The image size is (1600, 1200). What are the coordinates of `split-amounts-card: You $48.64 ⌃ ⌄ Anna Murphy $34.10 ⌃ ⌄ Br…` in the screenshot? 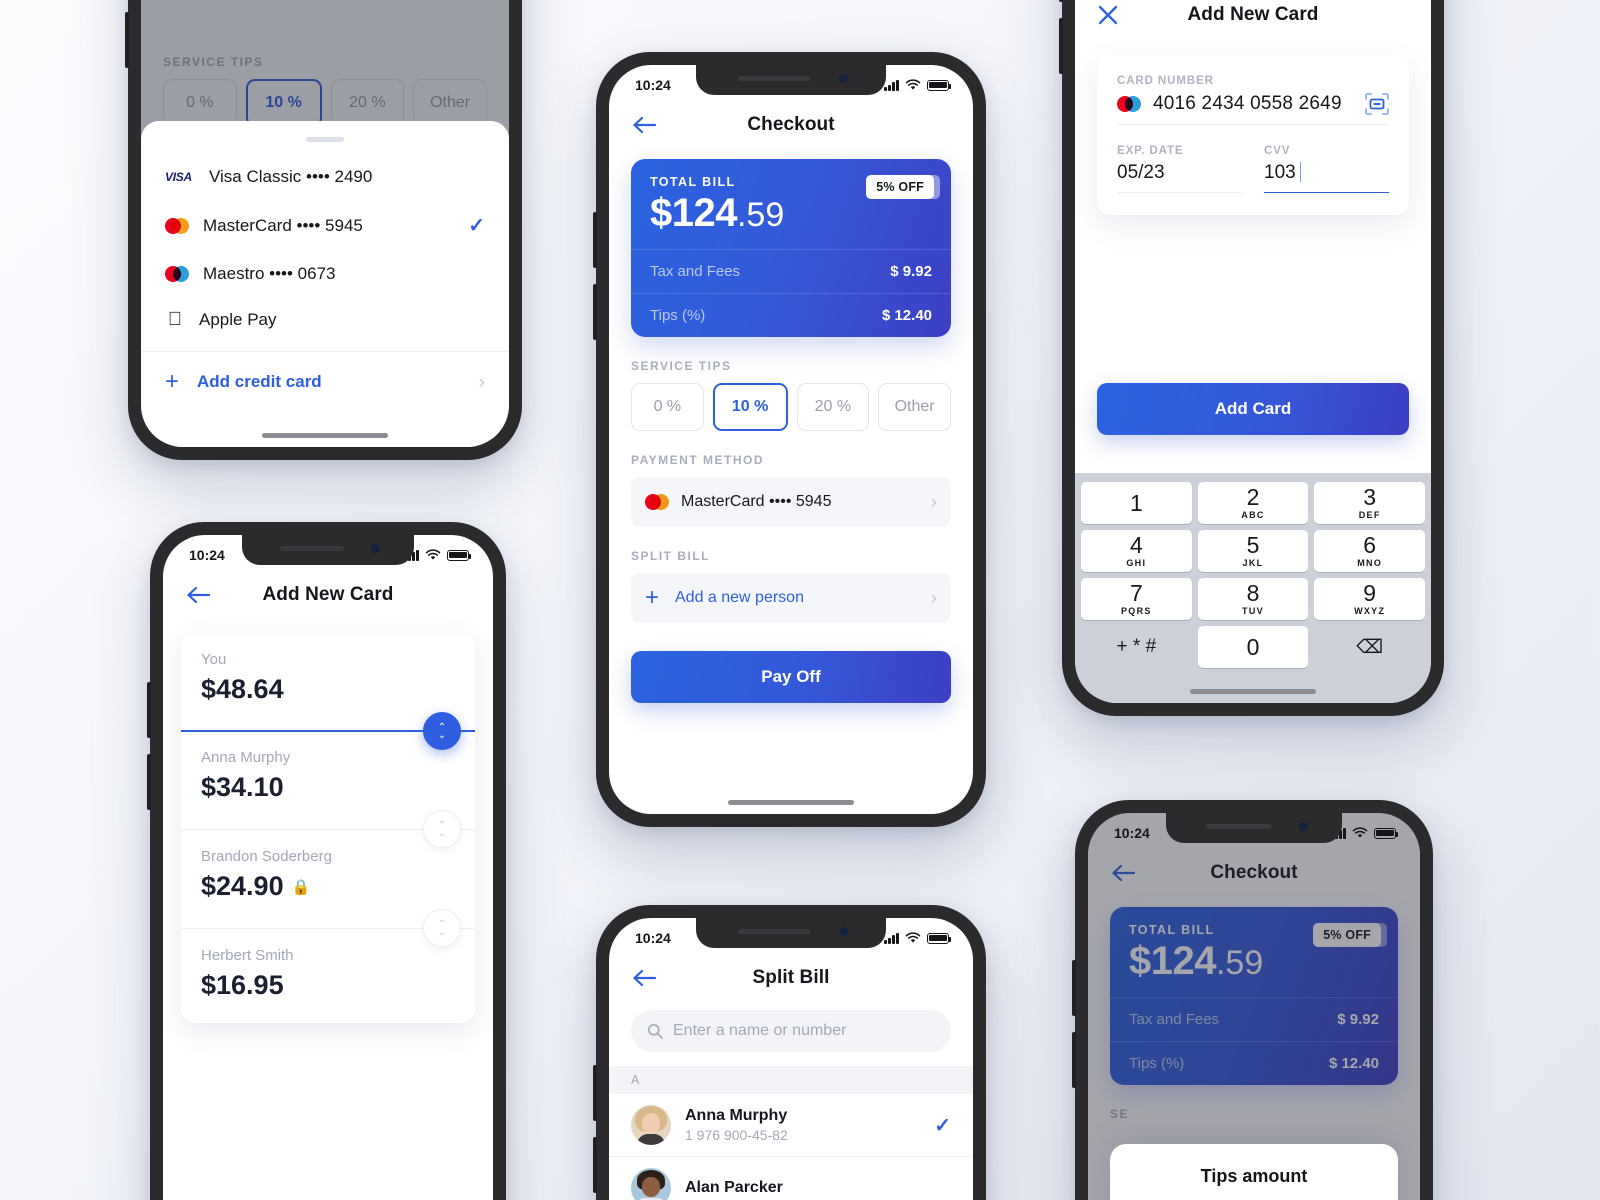 It's located at (328, 828).